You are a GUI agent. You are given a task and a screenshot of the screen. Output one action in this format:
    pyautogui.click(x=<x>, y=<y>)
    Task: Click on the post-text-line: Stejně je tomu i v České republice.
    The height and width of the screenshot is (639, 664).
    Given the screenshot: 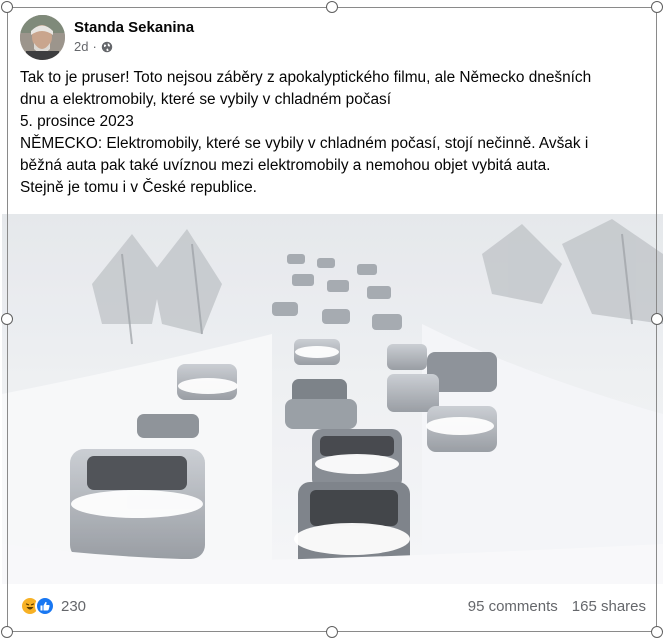 What is the action you would take?
    pyautogui.click(x=138, y=187)
    